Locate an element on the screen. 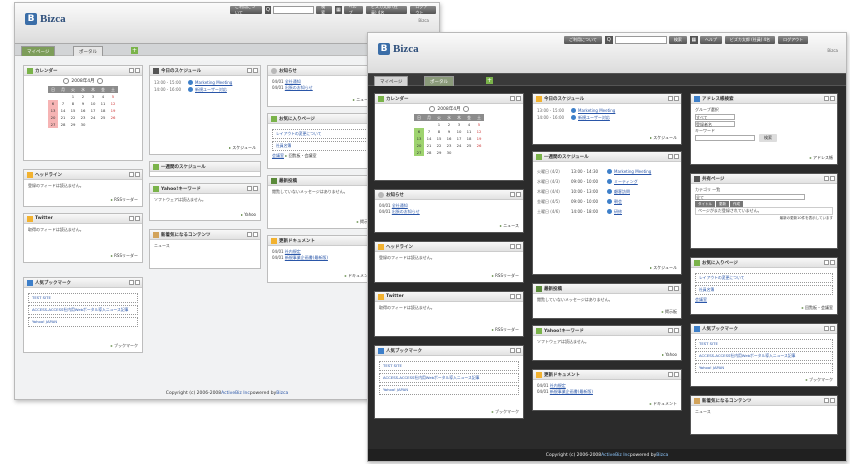 This screenshot has height=464, width=850. calendar-day: 17 is located at coordinates (93, 110).